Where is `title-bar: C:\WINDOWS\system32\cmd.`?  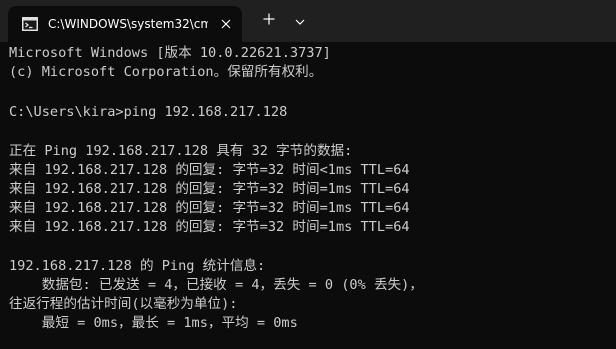
title-bar: C:\WINDOWS\system32\cmd. is located at coordinates (308, 21).